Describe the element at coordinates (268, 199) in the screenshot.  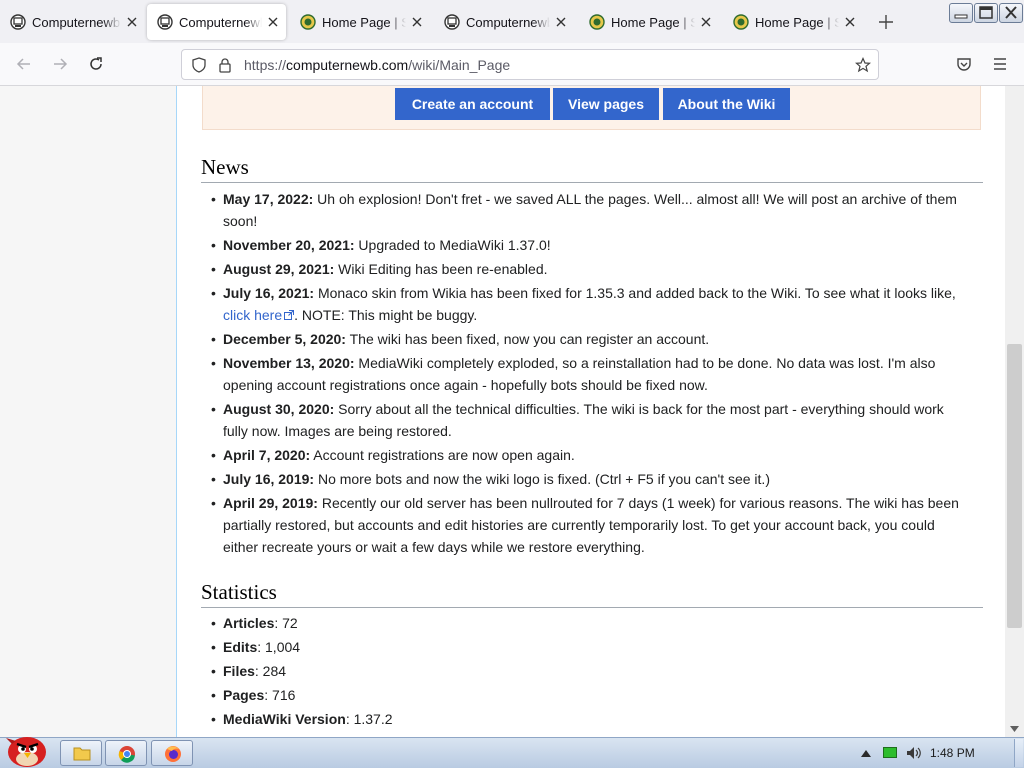
I see `news-date: May 17, 2022:` at that location.